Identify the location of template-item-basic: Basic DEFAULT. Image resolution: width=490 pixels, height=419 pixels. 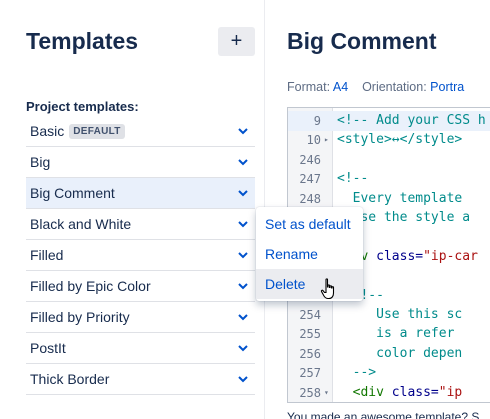
(140, 131).